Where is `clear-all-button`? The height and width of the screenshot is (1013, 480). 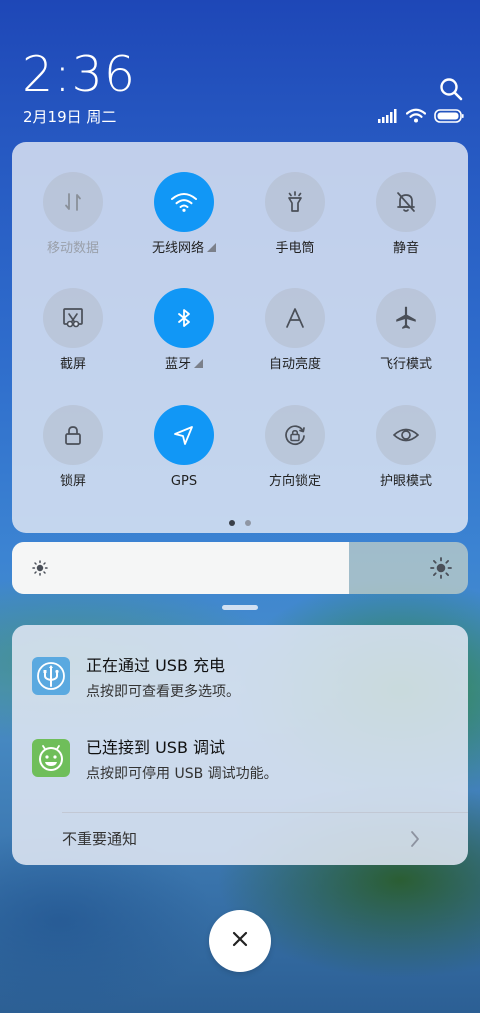 clear-all-button is located at coordinates (240, 941).